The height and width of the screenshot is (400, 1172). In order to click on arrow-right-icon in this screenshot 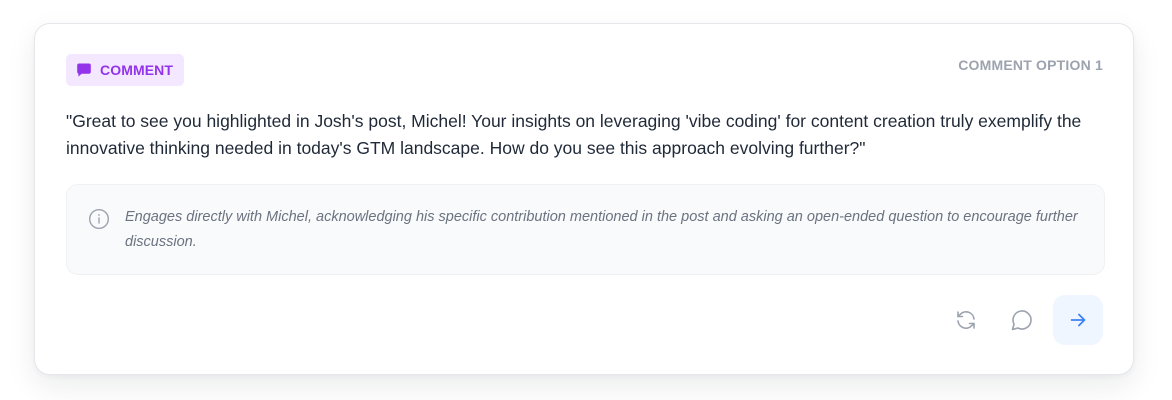, I will do `click(1078, 320)`.